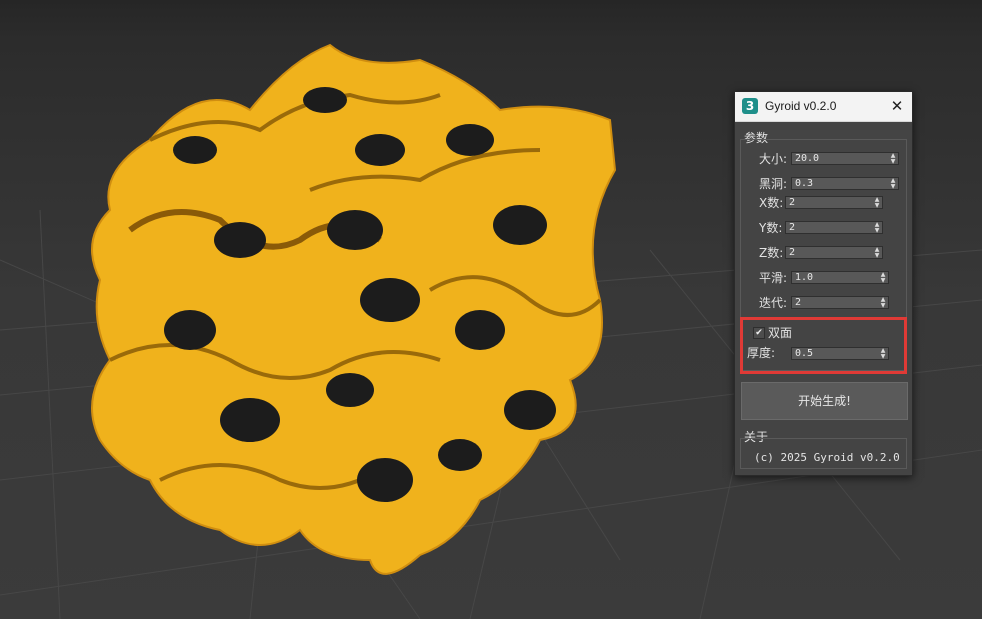  I want to click on y-count-value: 2, so click(792, 227).